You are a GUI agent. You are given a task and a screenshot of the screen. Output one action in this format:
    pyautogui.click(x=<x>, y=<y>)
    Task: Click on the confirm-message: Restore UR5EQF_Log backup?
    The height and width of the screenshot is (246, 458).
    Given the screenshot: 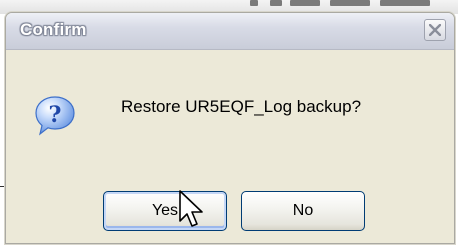 What is the action you would take?
    pyautogui.click(x=241, y=106)
    